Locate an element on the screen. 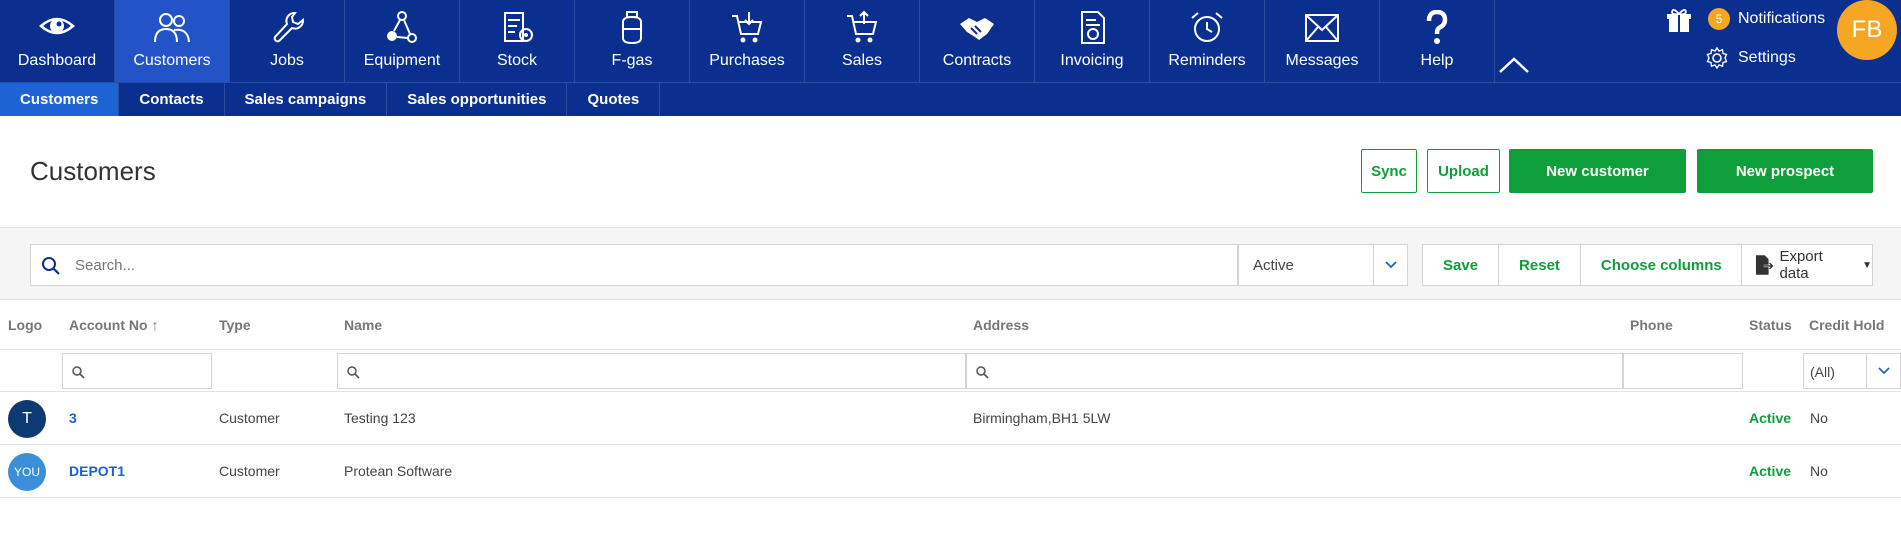  sort-ascending-icon: ↑ is located at coordinates (155, 325).